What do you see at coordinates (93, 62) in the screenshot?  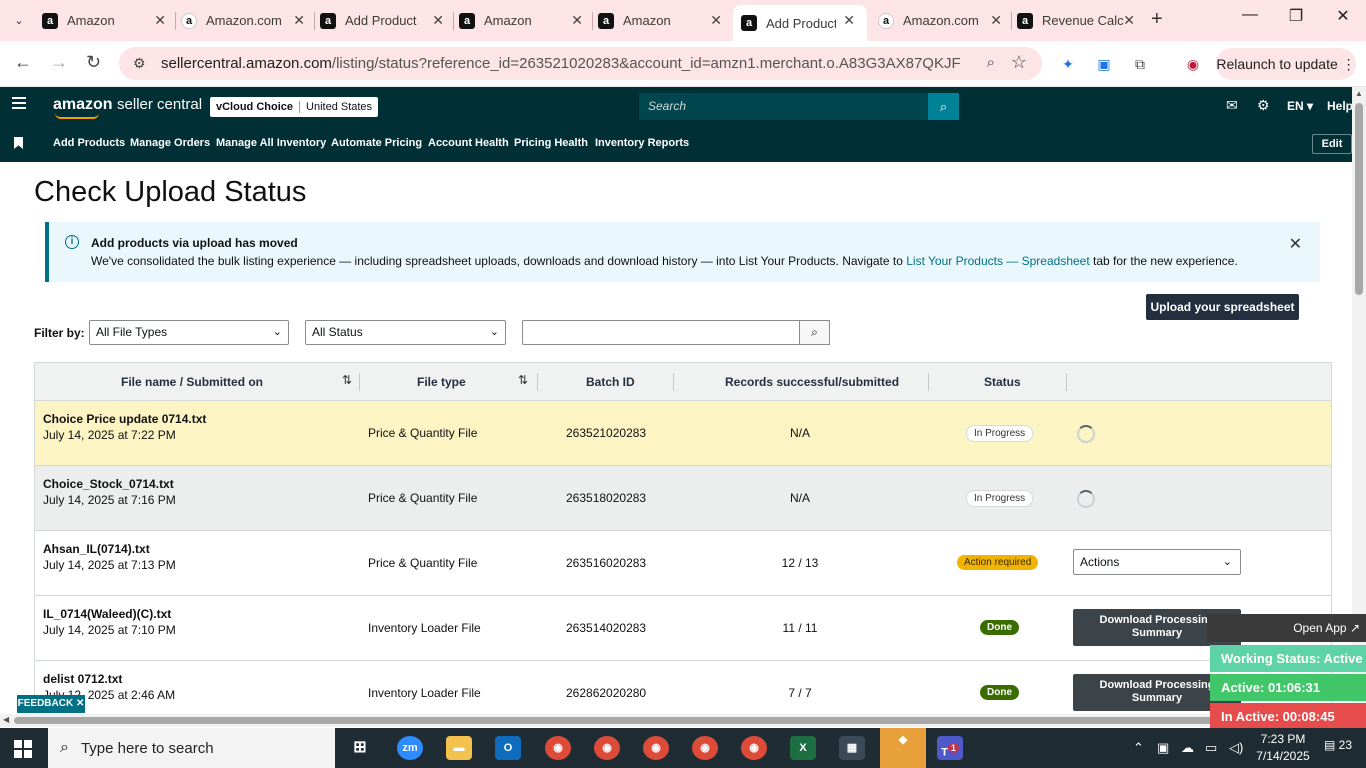 I see `reload-icon: ↻` at bounding box center [93, 62].